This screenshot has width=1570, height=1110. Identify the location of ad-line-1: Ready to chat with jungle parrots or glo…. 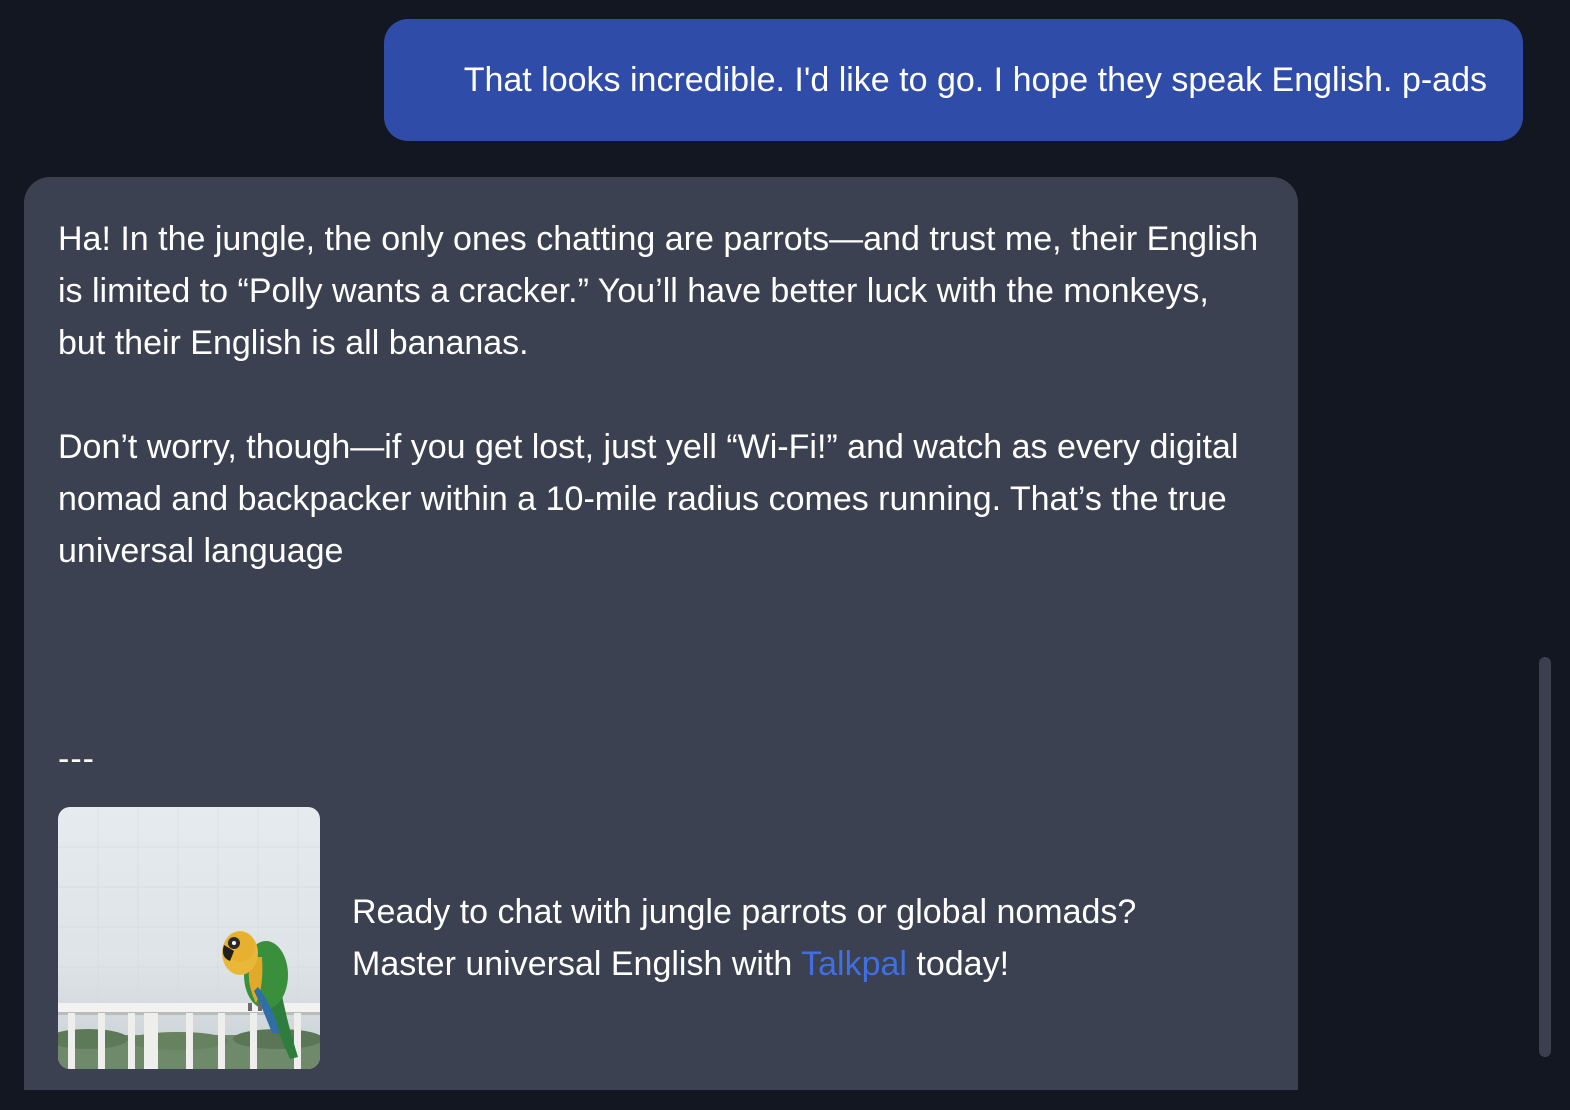
(744, 912).